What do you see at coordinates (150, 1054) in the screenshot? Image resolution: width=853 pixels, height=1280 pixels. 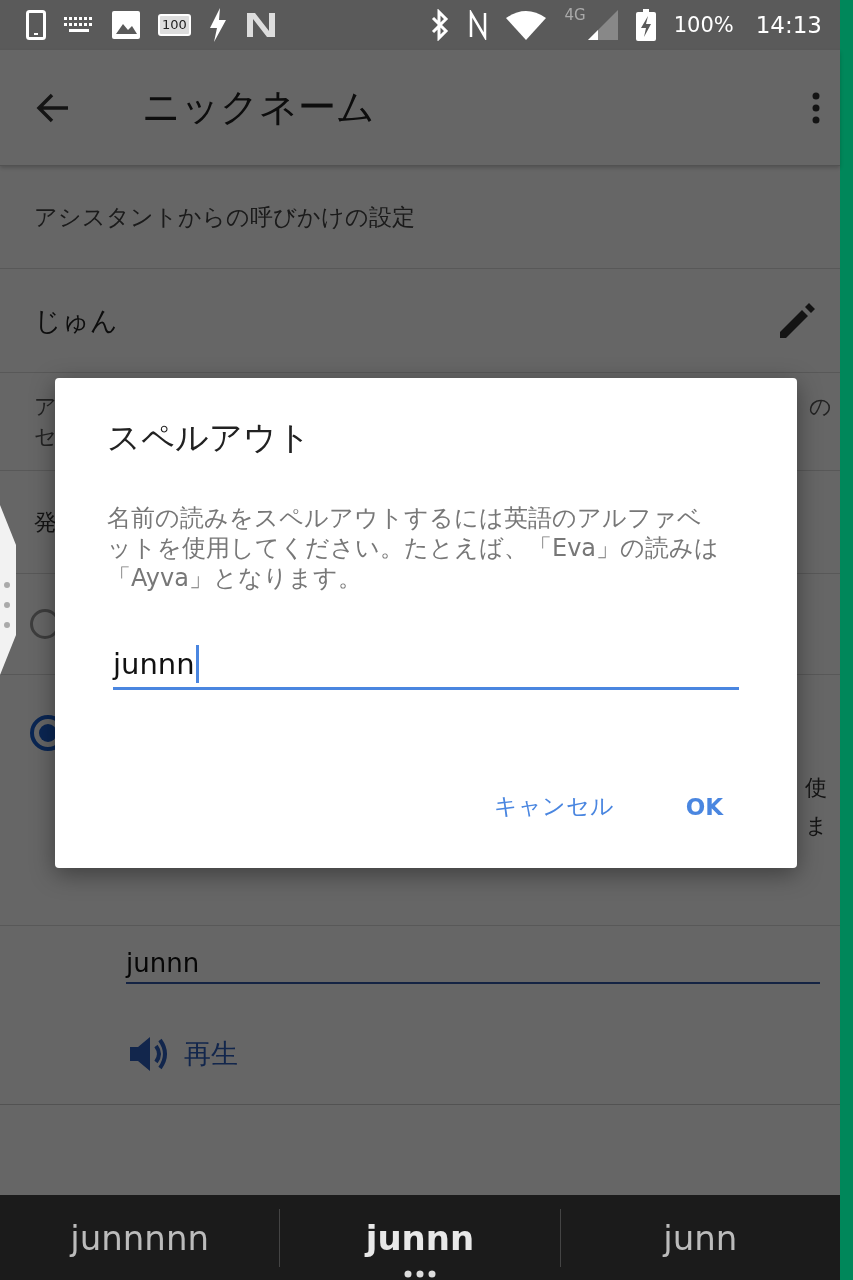 I see `speaker-icon` at bounding box center [150, 1054].